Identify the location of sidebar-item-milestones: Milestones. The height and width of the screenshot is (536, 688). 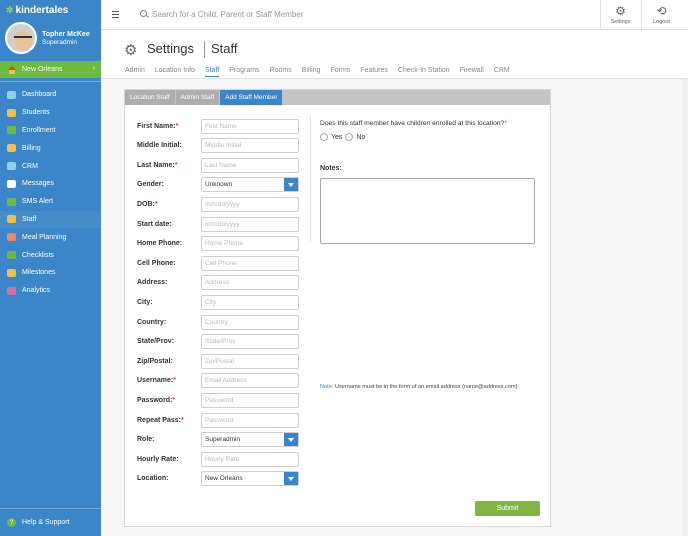
(50, 273).